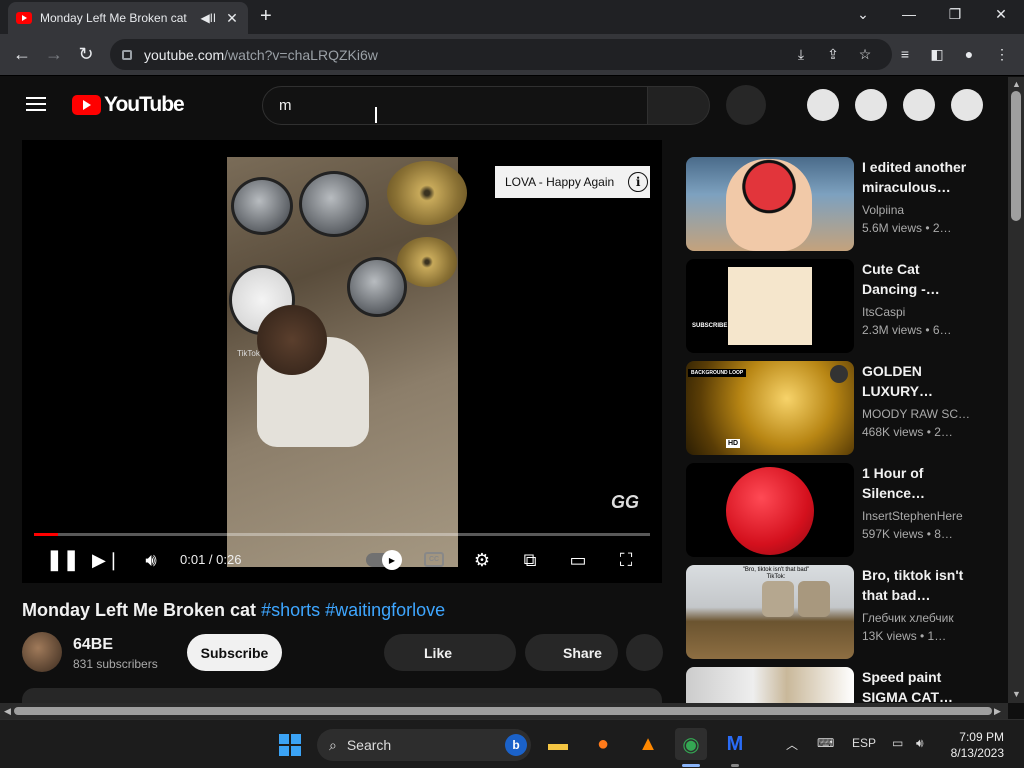  What do you see at coordinates (22, 54) in the screenshot?
I see `back-arrow-icon: ←` at bounding box center [22, 54].